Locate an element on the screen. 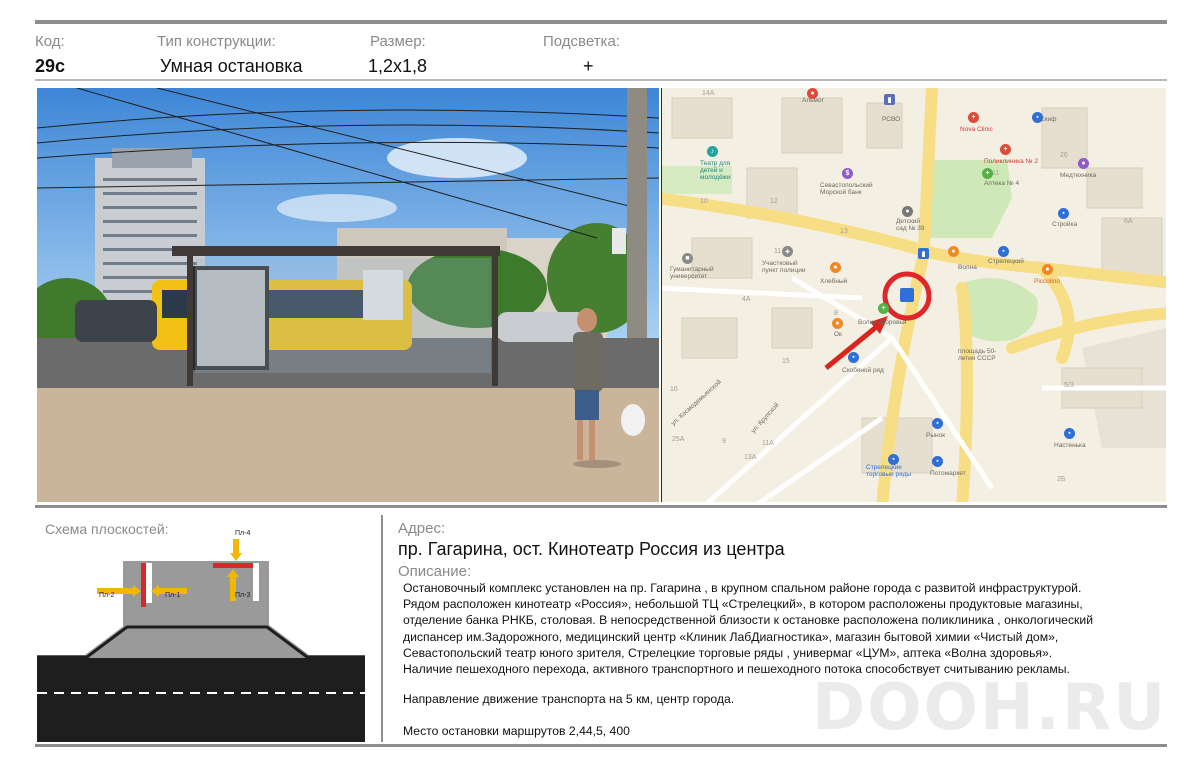 The image size is (1200, 768). map-label-skif: Скиф is located at coordinates (1048, 119).